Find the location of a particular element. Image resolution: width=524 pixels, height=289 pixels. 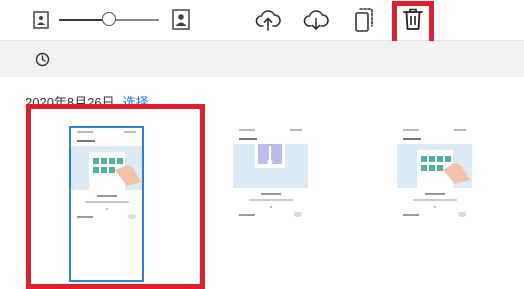

illustration-swipe-down is located at coordinates (270, 166).